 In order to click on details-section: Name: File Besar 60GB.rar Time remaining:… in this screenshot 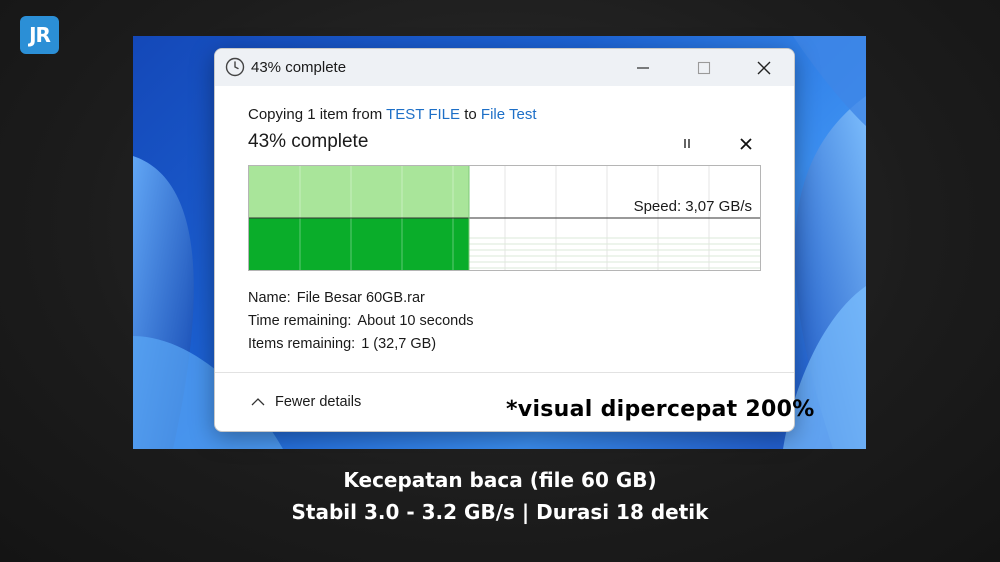, I will do `click(361, 321)`.